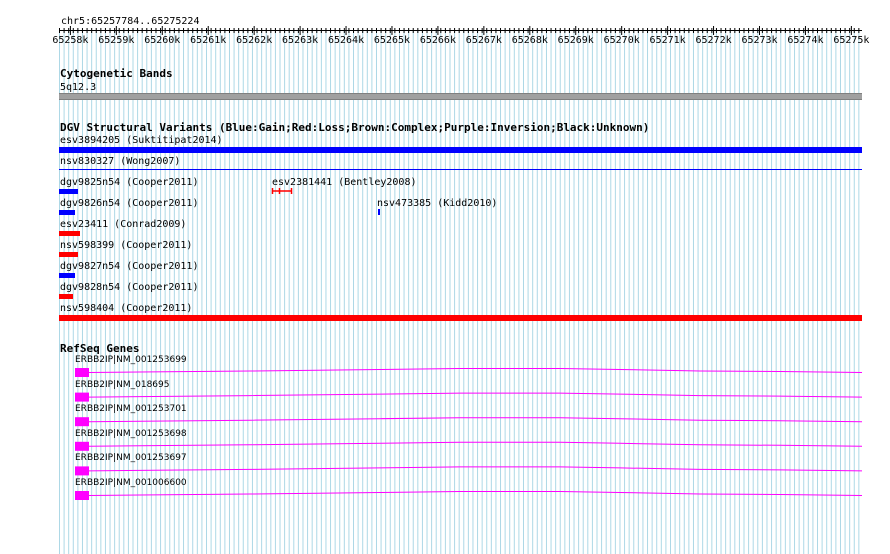 This screenshot has width=890, height=554. What do you see at coordinates (300, 40) in the screenshot?
I see `ruler-tick-label: 65263k` at bounding box center [300, 40].